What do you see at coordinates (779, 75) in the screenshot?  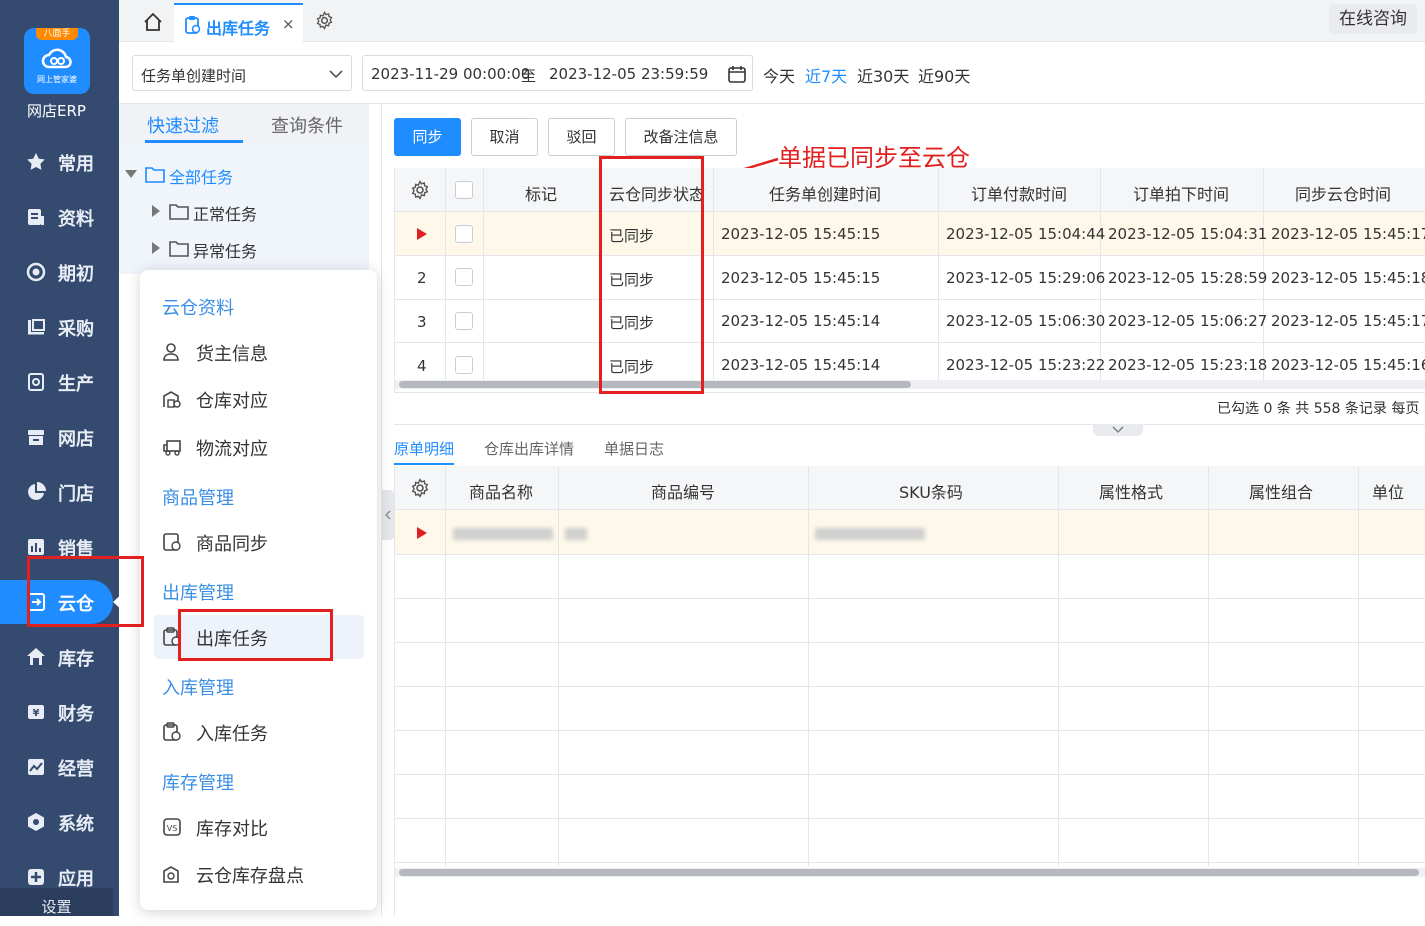 I see `quick-today: 今天` at bounding box center [779, 75].